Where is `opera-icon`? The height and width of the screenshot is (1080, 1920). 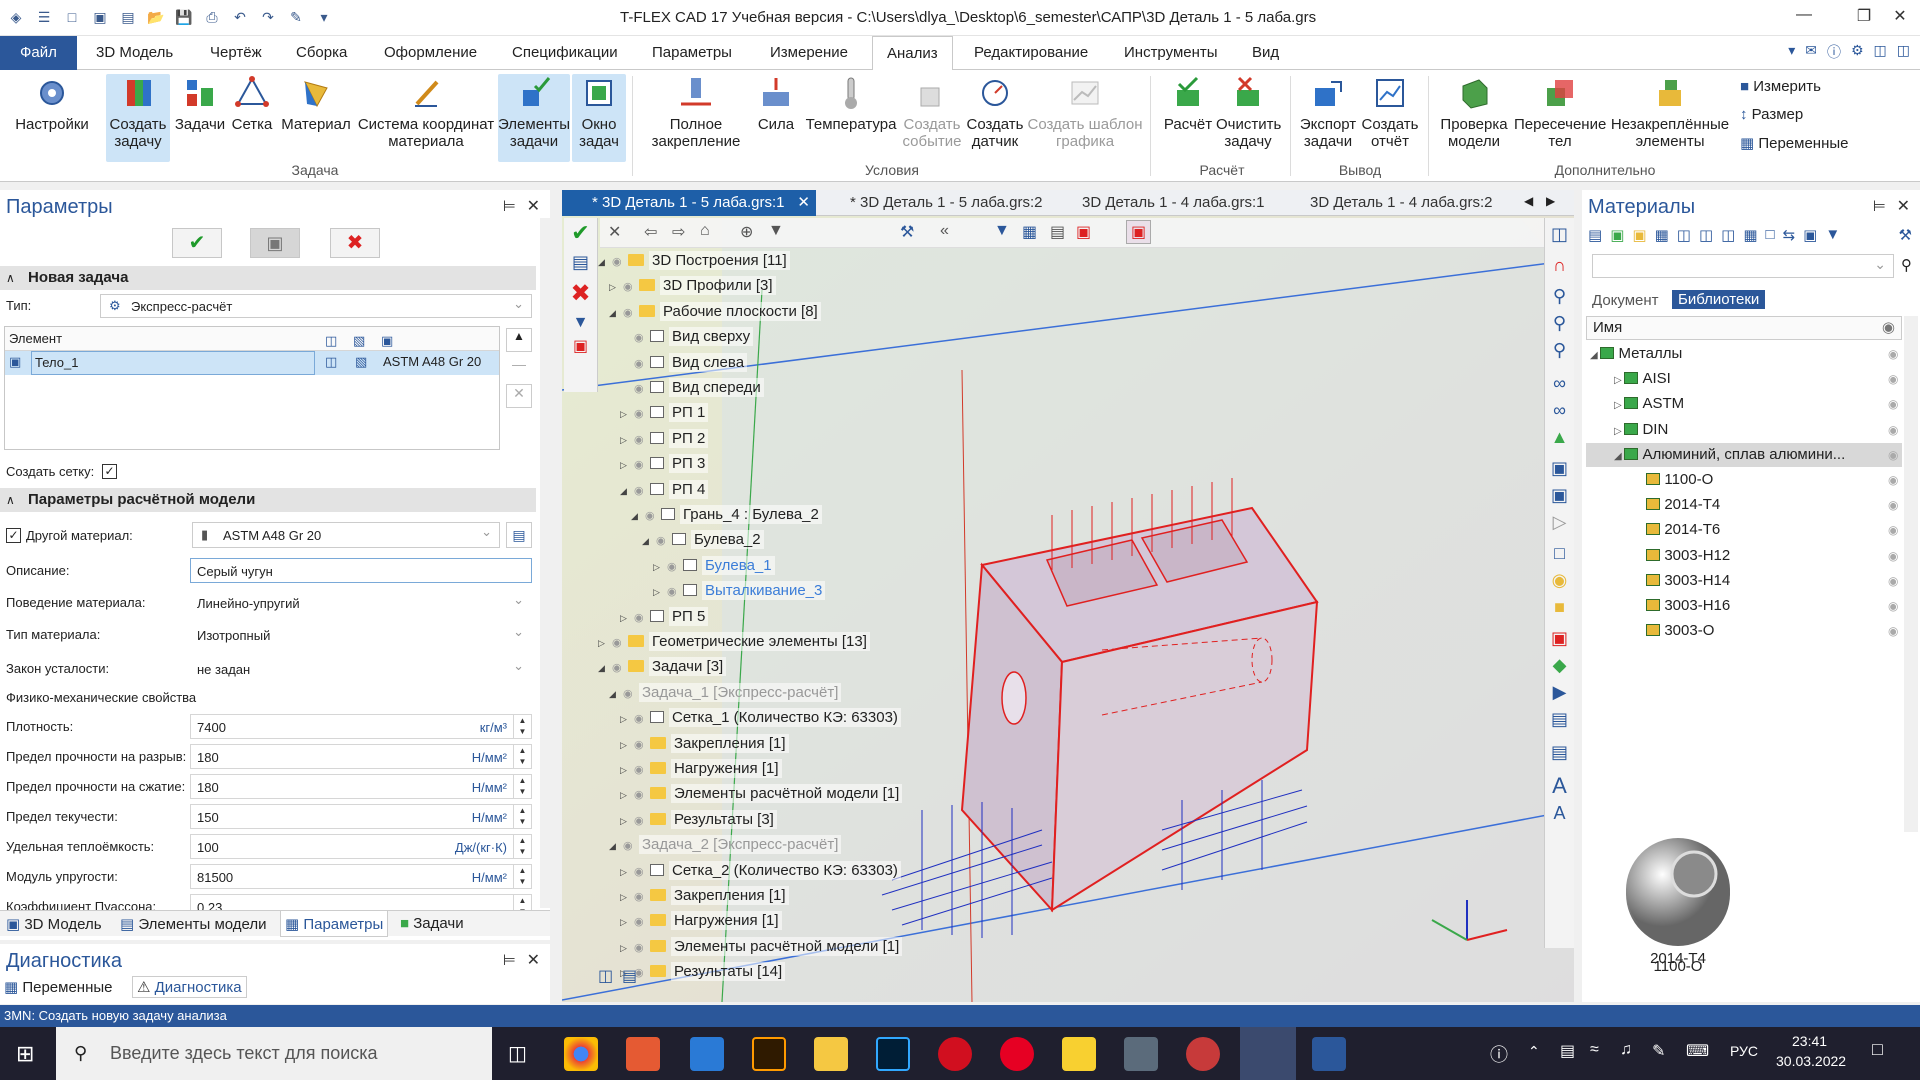
opera-icon is located at coordinates (955, 1054).